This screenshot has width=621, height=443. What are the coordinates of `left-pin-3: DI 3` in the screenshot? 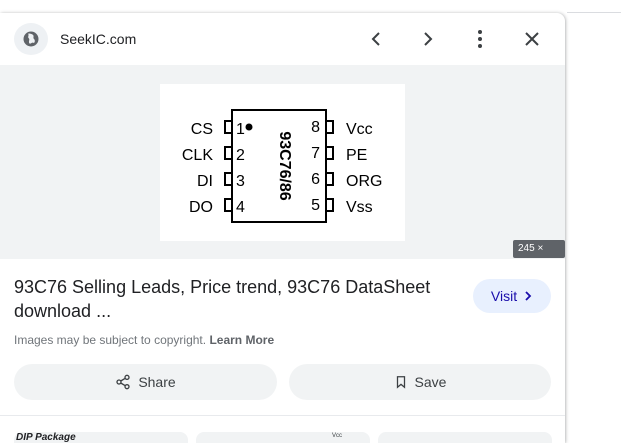 It's located at (221, 181).